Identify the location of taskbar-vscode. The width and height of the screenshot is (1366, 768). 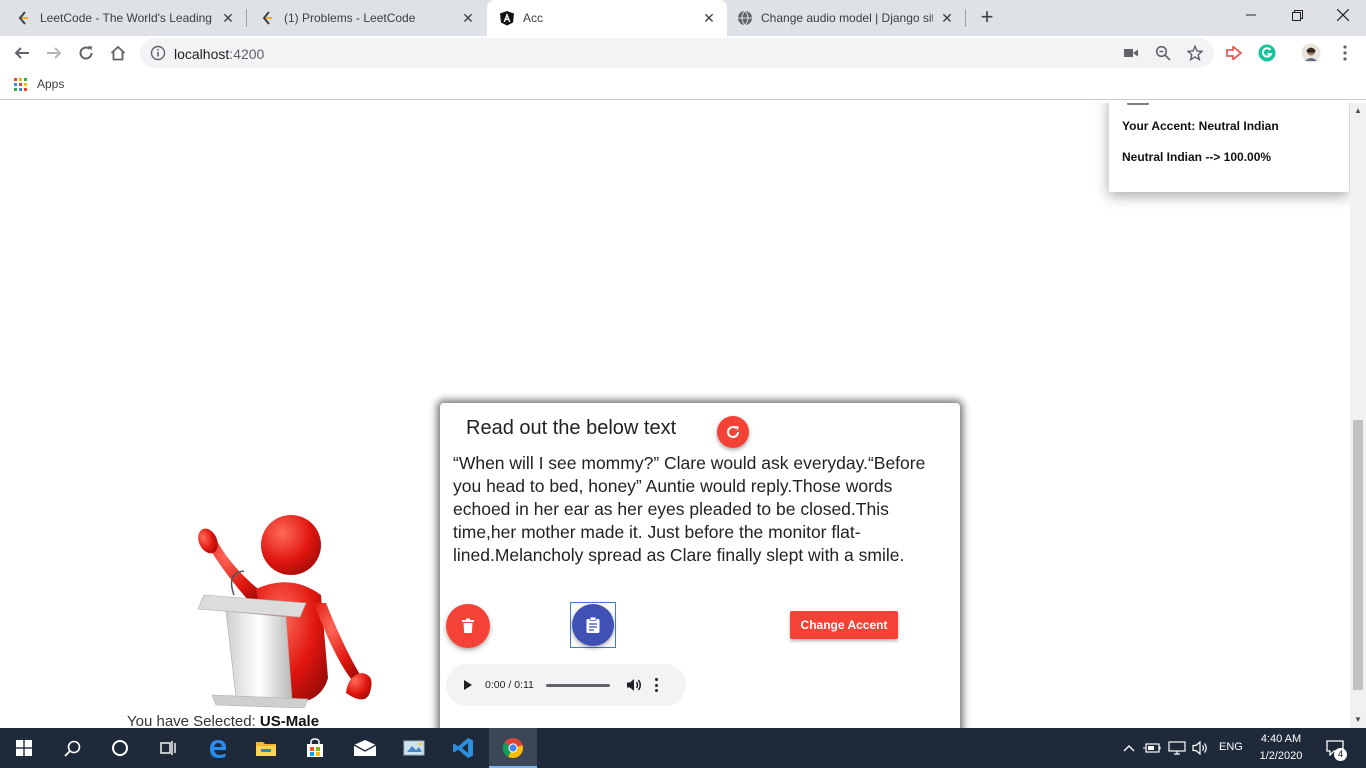
(463, 748).